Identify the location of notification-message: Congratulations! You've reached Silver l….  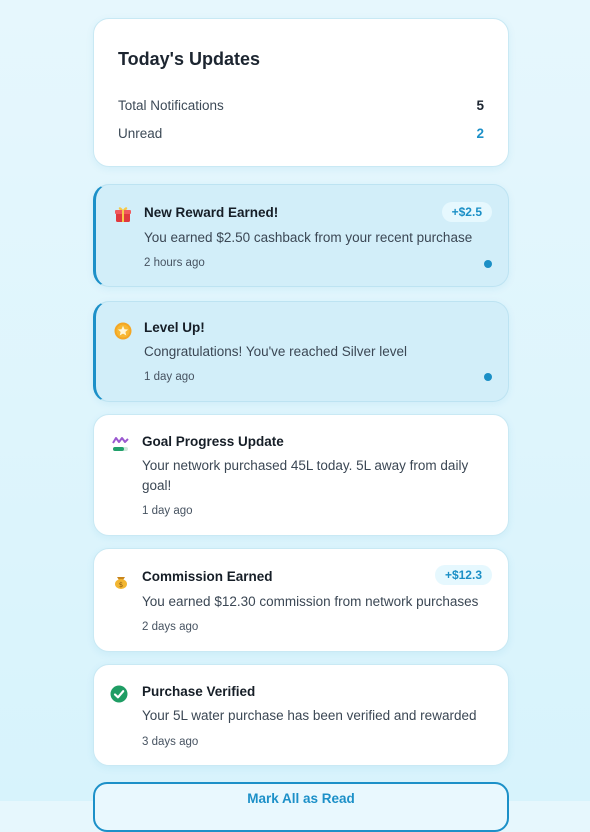
(275, 351).